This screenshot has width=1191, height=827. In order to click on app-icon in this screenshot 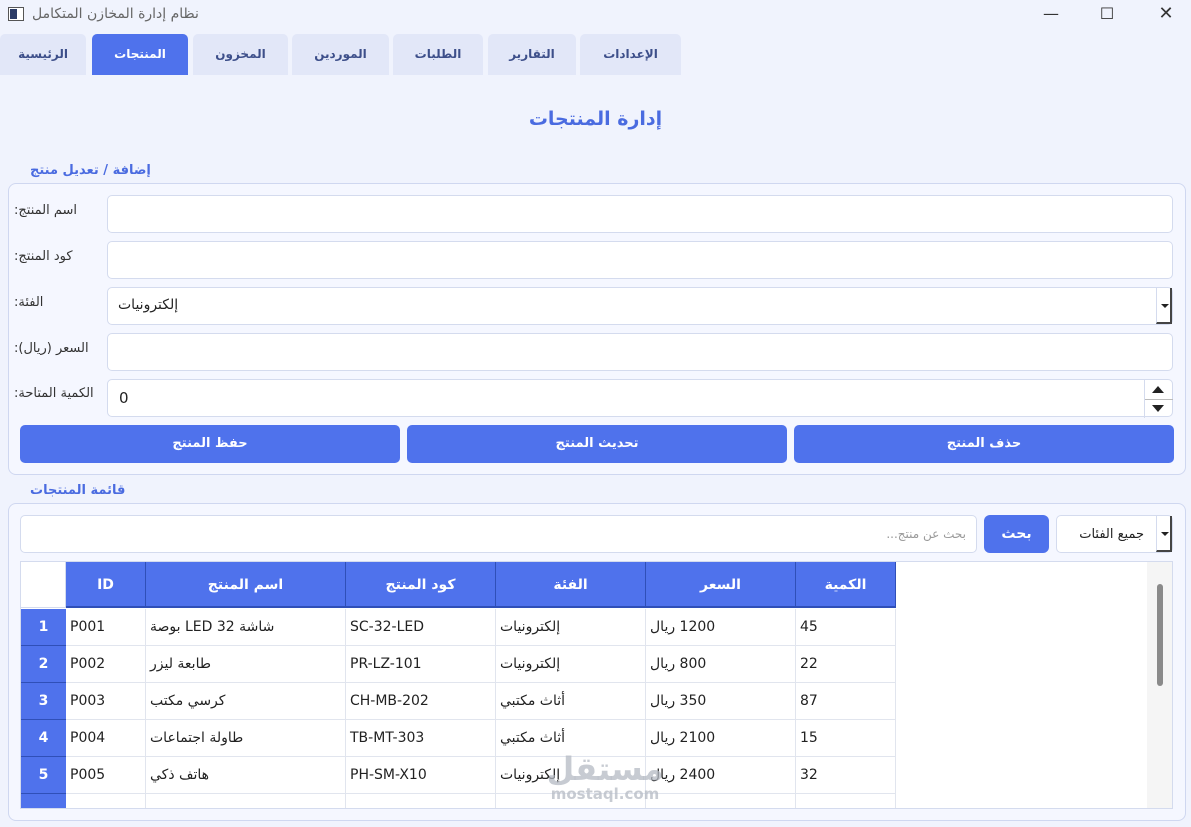, I will do `click(16, 14)`.